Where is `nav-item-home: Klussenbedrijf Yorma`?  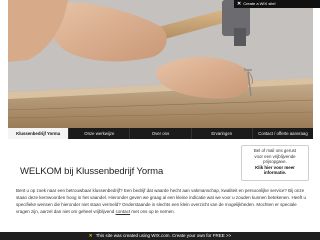 nav-item-home: Klussenbedrijf Yorma is located at coordinates (39, 133).